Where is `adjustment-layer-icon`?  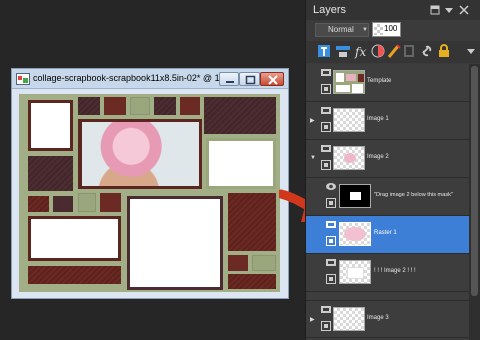
adjustment-layer-icon is located at coordinates (378, 51).